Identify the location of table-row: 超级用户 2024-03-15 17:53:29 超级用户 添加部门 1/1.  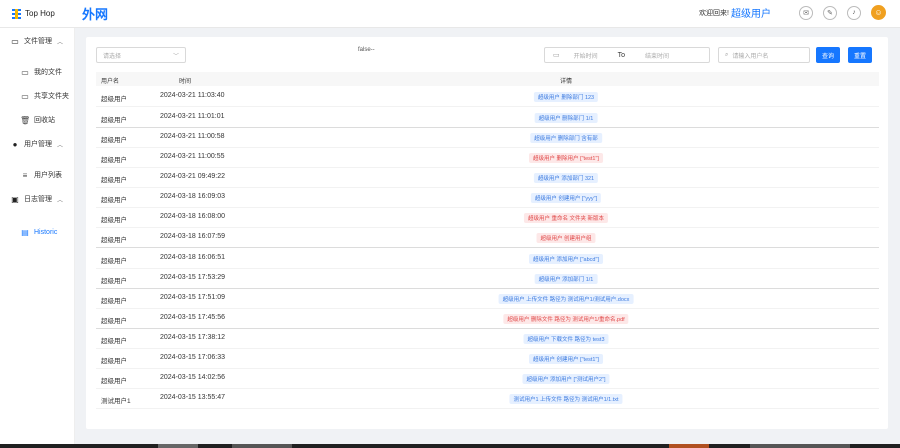
(487, 279).